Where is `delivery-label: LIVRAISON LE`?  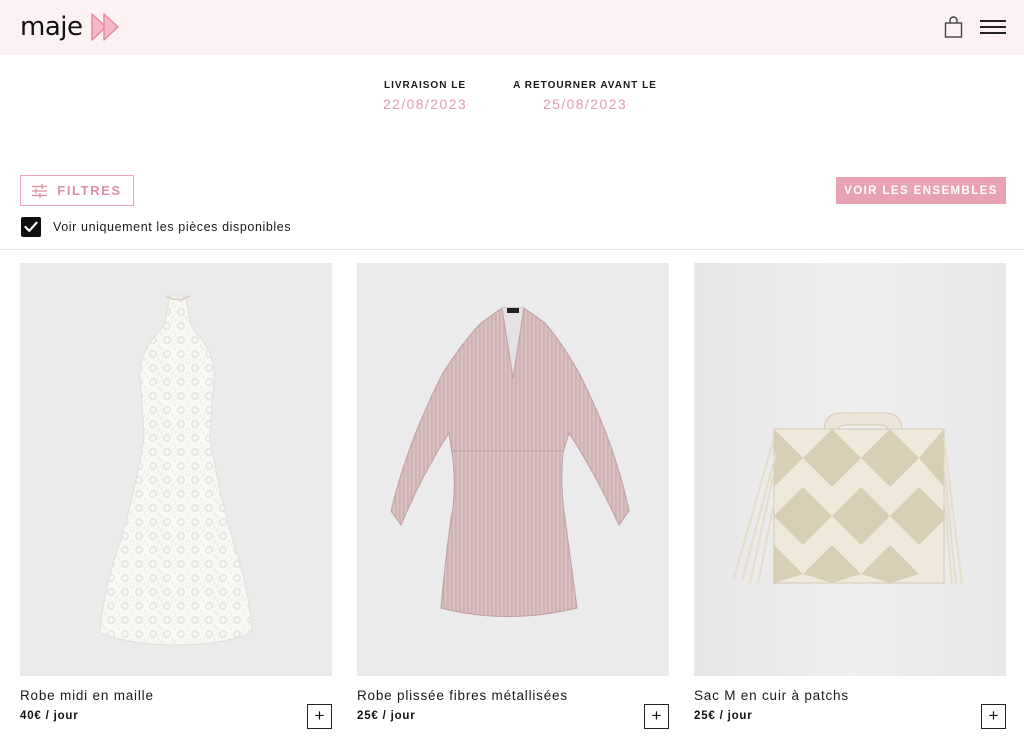 delivery-label: LIVRAISON LE is located at coordinates (424, 85).